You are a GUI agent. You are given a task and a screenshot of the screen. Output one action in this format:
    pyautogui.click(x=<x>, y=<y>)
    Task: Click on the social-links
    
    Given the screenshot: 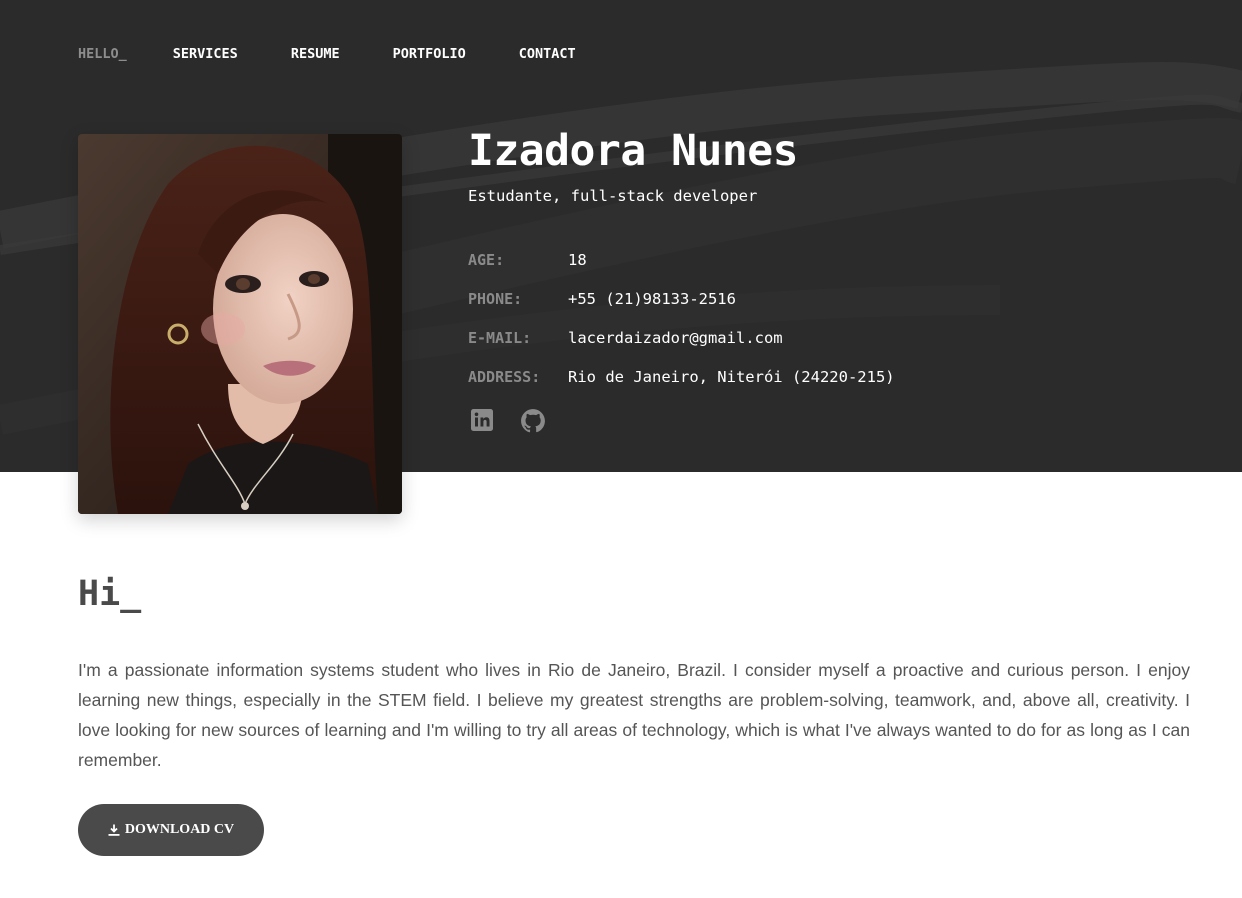 What is the action you would take?
    pyautogui.click(x=520, y=421)
    